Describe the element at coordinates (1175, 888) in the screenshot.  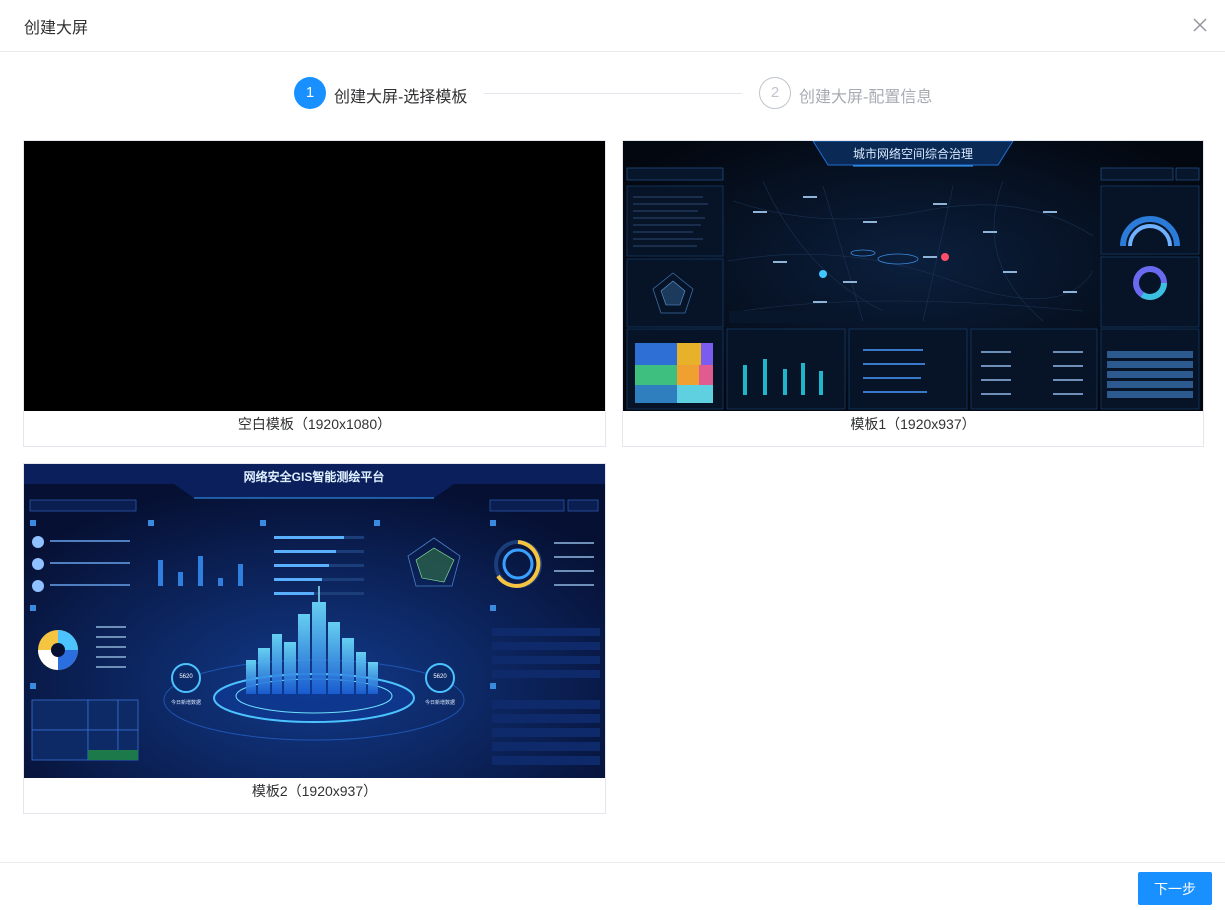
I see `next-step-button: 下一步` at that location.